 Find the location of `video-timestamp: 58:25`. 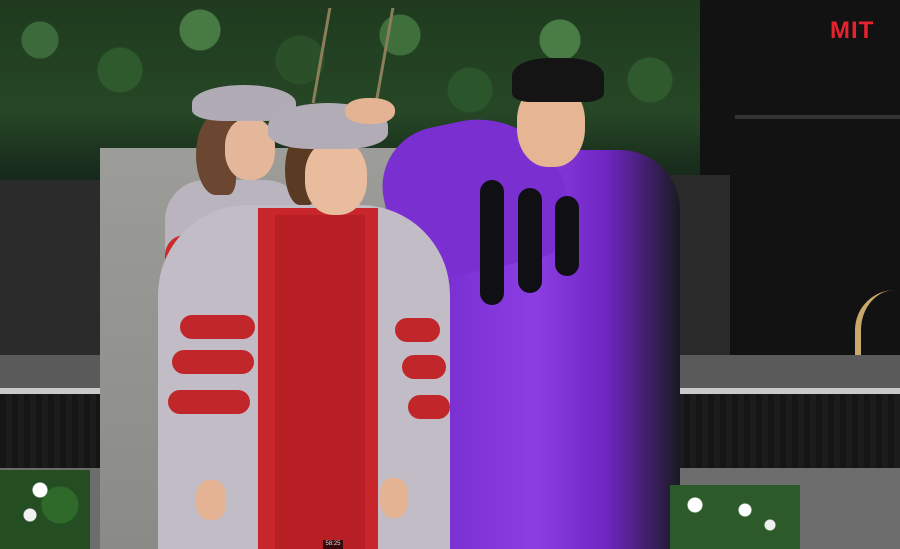

video-timestamp: 58:25 is located at coordinates (333, 544).